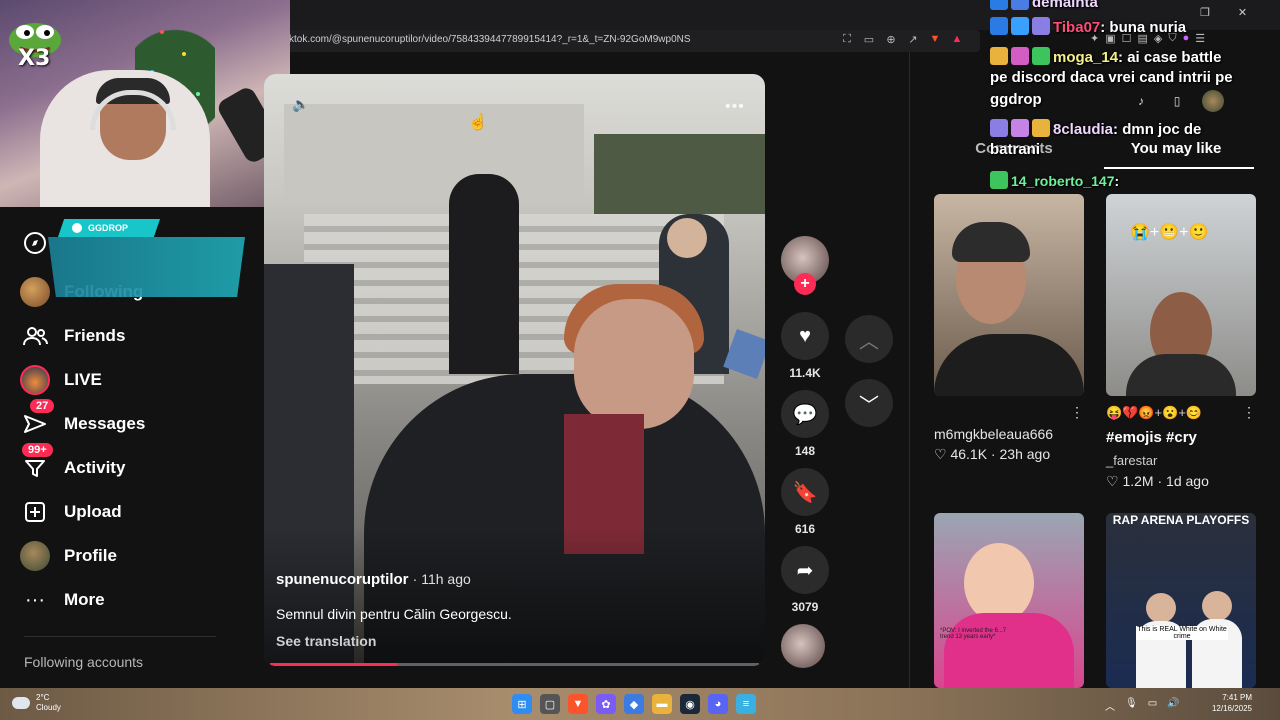 The width and height of the screenshot is (1280, 720). What do you see at coordinates (847, 39) in the screenshot?
I see `translate-icon: ⛶` at bounding box center [847, 39].